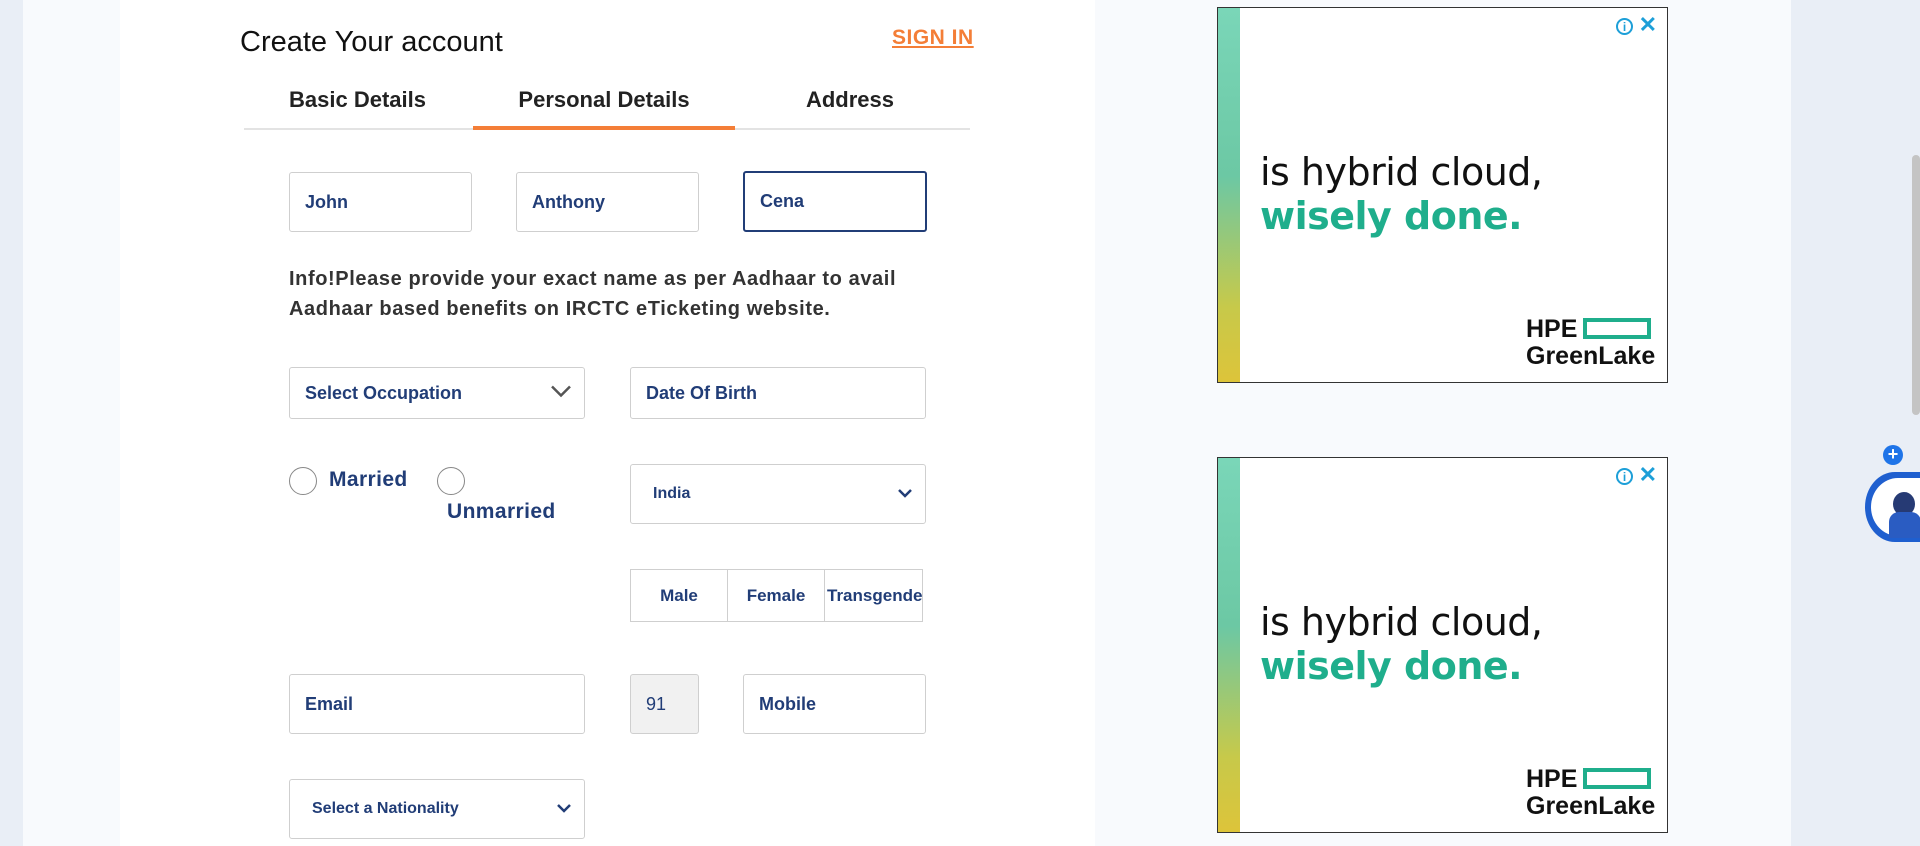 This screenshot has width=1920, height=846. Describe the element at coordinates (1893, 455) in the screenshot. I see `plus-icon: +` at that location.